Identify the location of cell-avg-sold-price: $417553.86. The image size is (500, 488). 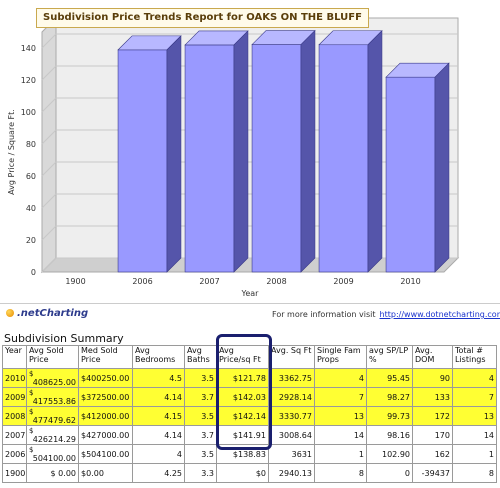
(52, 397).